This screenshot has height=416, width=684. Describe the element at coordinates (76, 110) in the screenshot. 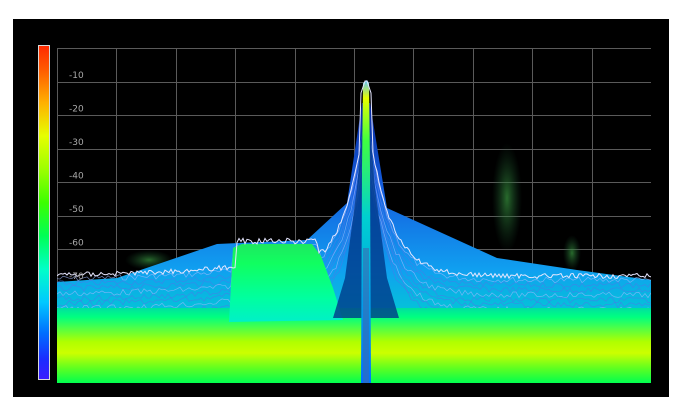

I see `amplitude-tick-label: -20` at that location.